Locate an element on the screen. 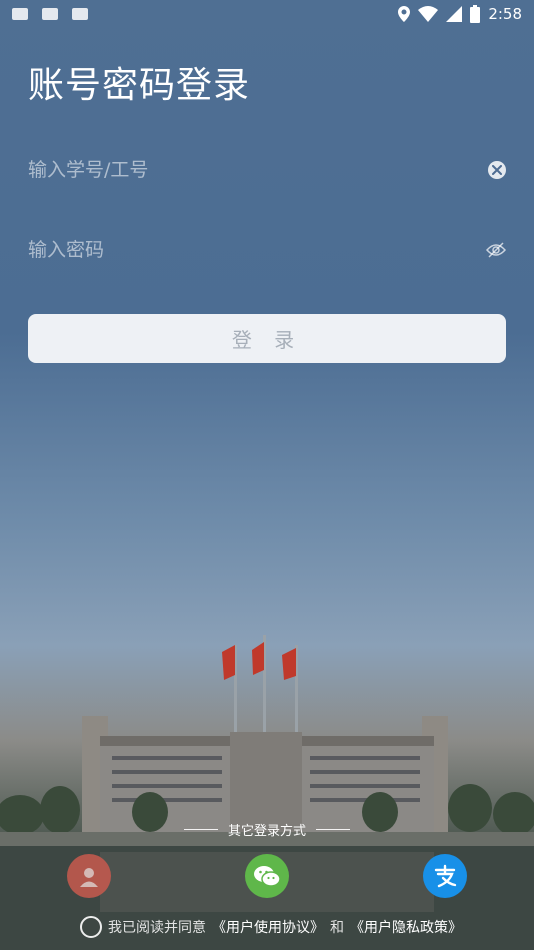 This screenshot has width=534, height=950. password-field is located at coordinates (267, 250).